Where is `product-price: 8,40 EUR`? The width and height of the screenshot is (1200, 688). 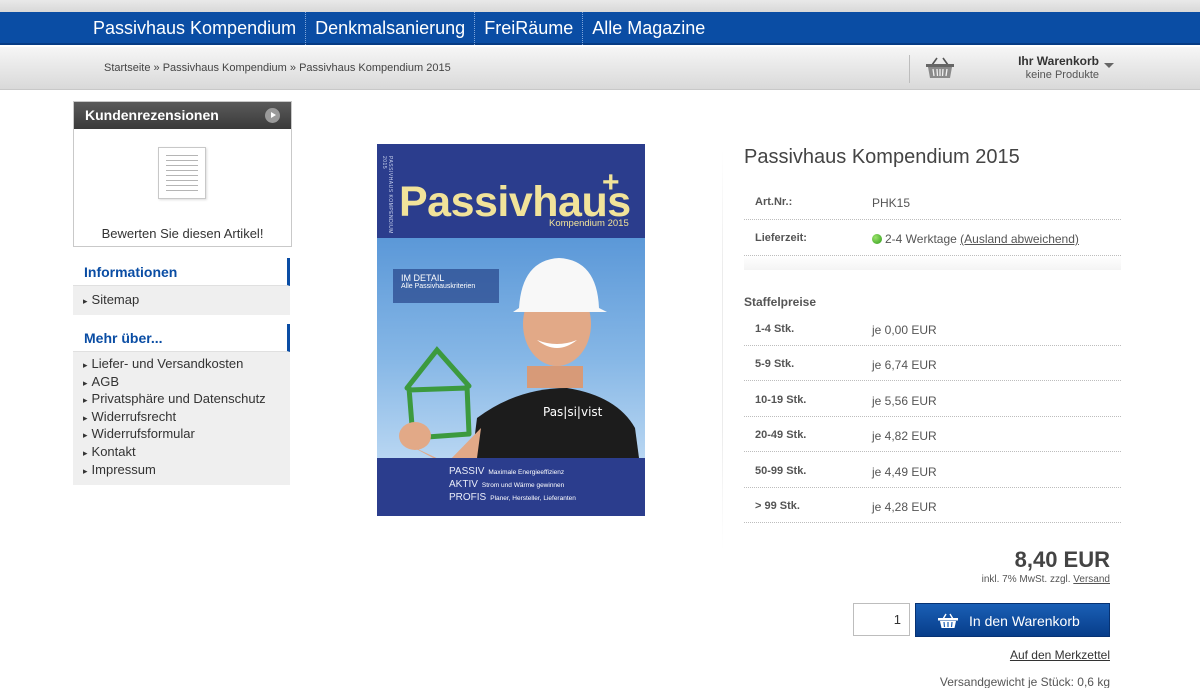 product-price: 8,40 EUR is located at coordinates (1062, 559).